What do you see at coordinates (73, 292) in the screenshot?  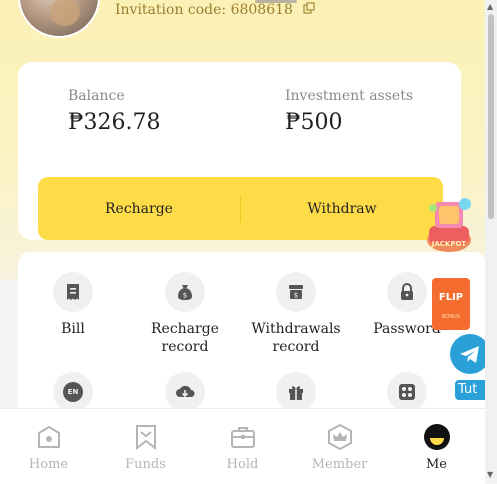 I see `bill-icon` at bounding box center [73, 292].